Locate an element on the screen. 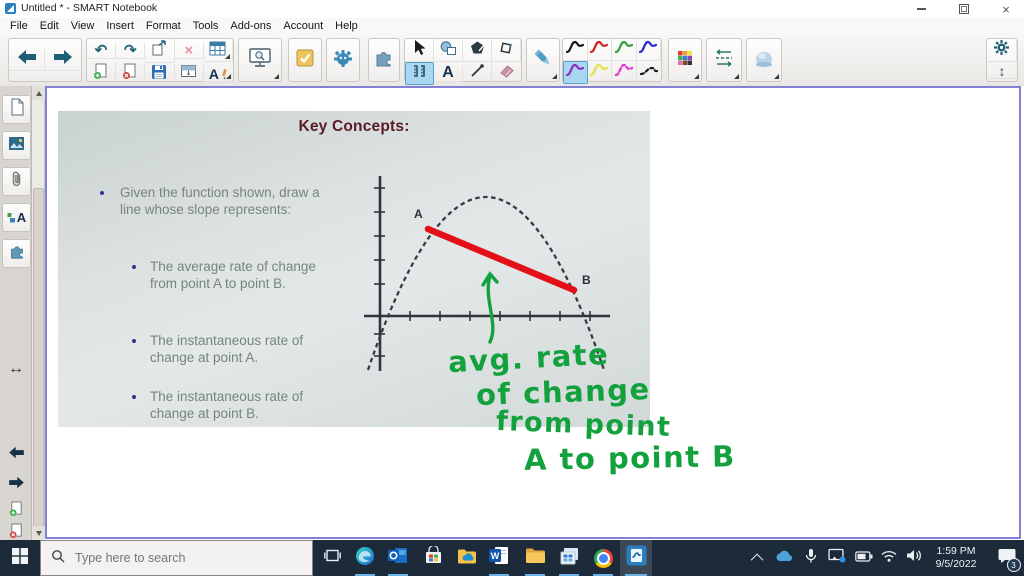 Image resolution: width=1024 pixels, height=576 pixels. start-button is located at coordinates (20, 558).